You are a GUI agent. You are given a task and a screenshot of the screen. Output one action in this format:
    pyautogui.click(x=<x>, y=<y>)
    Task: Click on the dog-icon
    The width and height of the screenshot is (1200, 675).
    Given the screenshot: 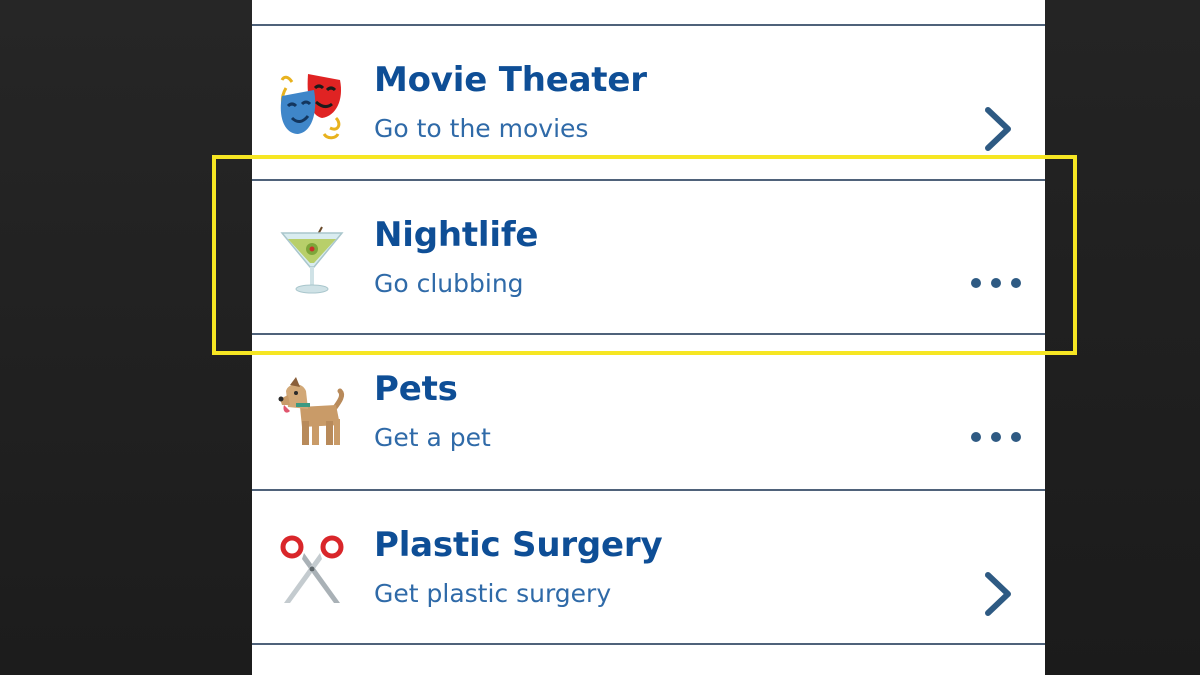 What is the action you would take?
    pyautogui.click(x=312, y=413)
    